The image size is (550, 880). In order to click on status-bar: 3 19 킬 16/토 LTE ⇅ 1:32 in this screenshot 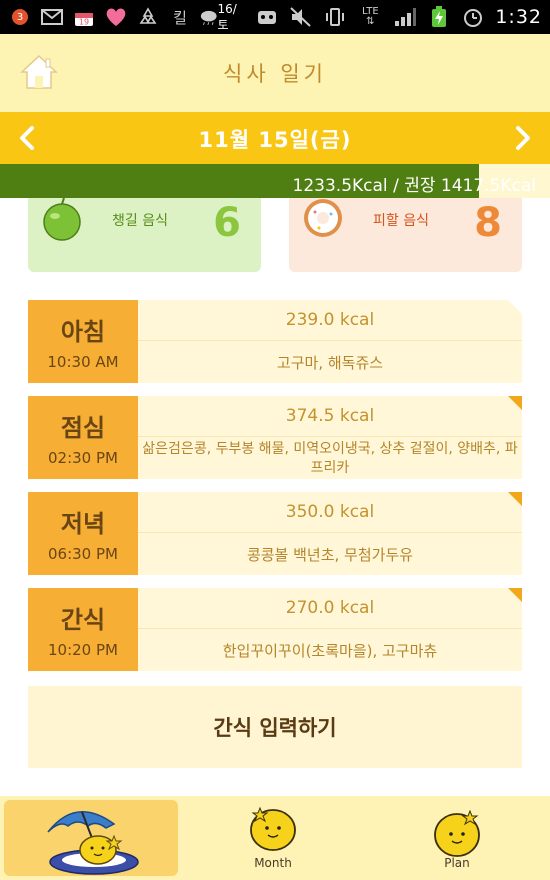, I will do `click(275, 17)`.